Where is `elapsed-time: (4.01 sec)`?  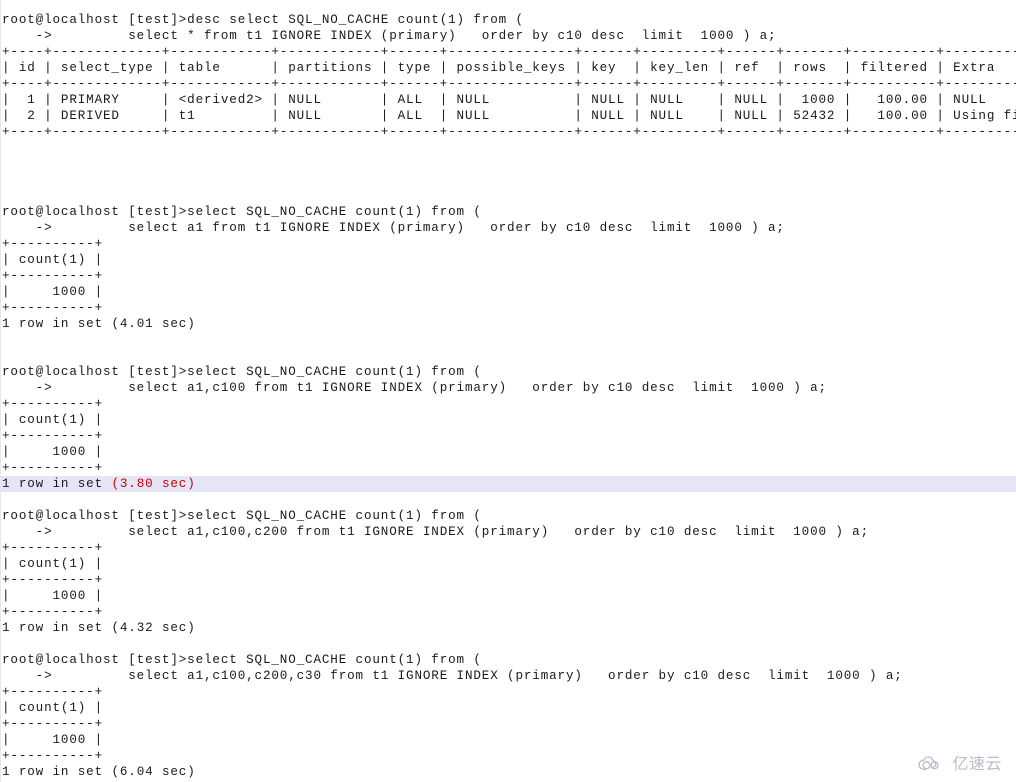
elapsed-time: (4.01 sec) is located at coordinates (153, 324).